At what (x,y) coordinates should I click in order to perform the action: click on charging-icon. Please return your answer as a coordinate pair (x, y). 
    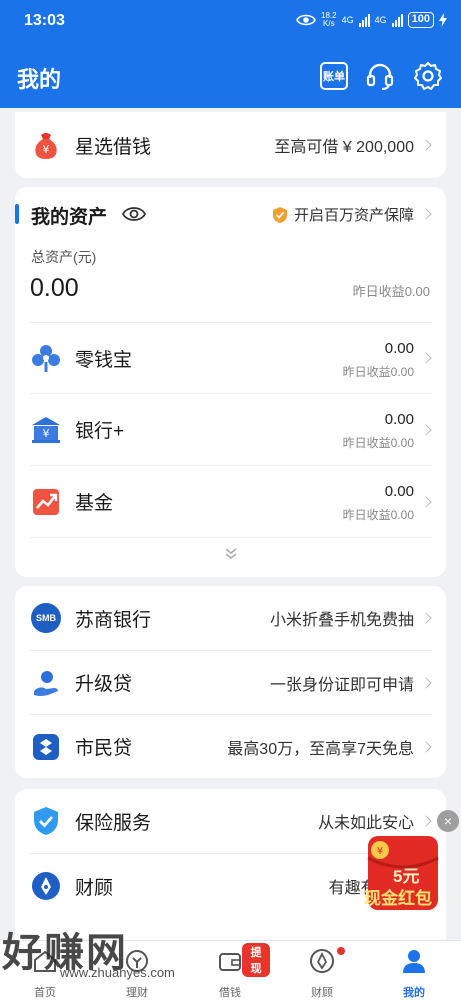
    Looking at the image, I should click on (443, 20).